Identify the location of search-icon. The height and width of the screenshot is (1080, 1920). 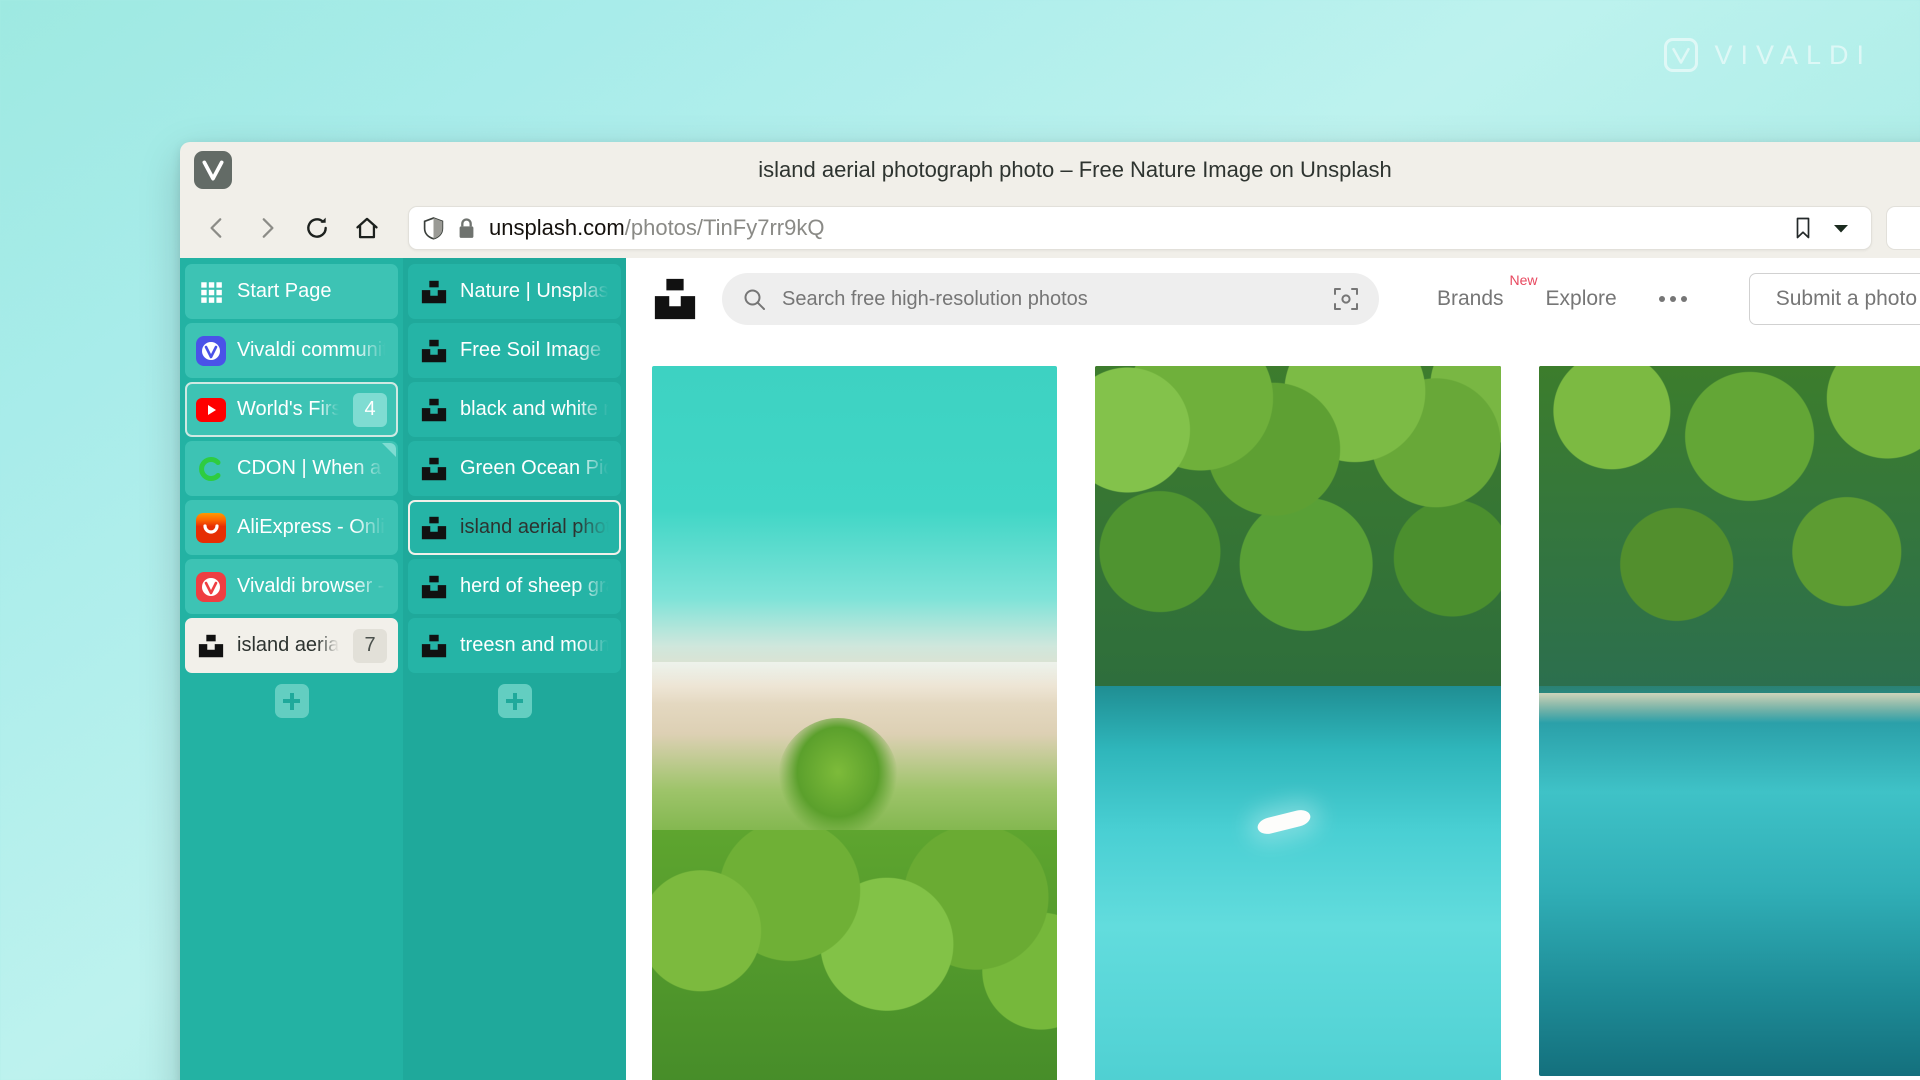
(754, 299).